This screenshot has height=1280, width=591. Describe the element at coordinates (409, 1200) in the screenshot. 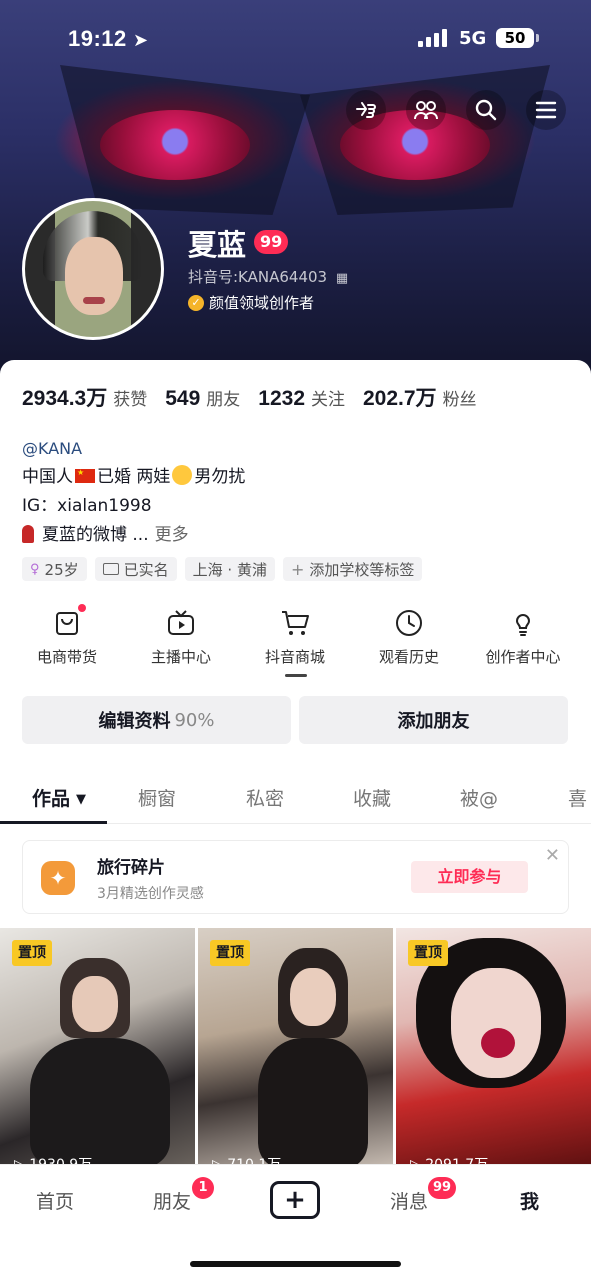

I see `nav-messages: 消息` at that location.